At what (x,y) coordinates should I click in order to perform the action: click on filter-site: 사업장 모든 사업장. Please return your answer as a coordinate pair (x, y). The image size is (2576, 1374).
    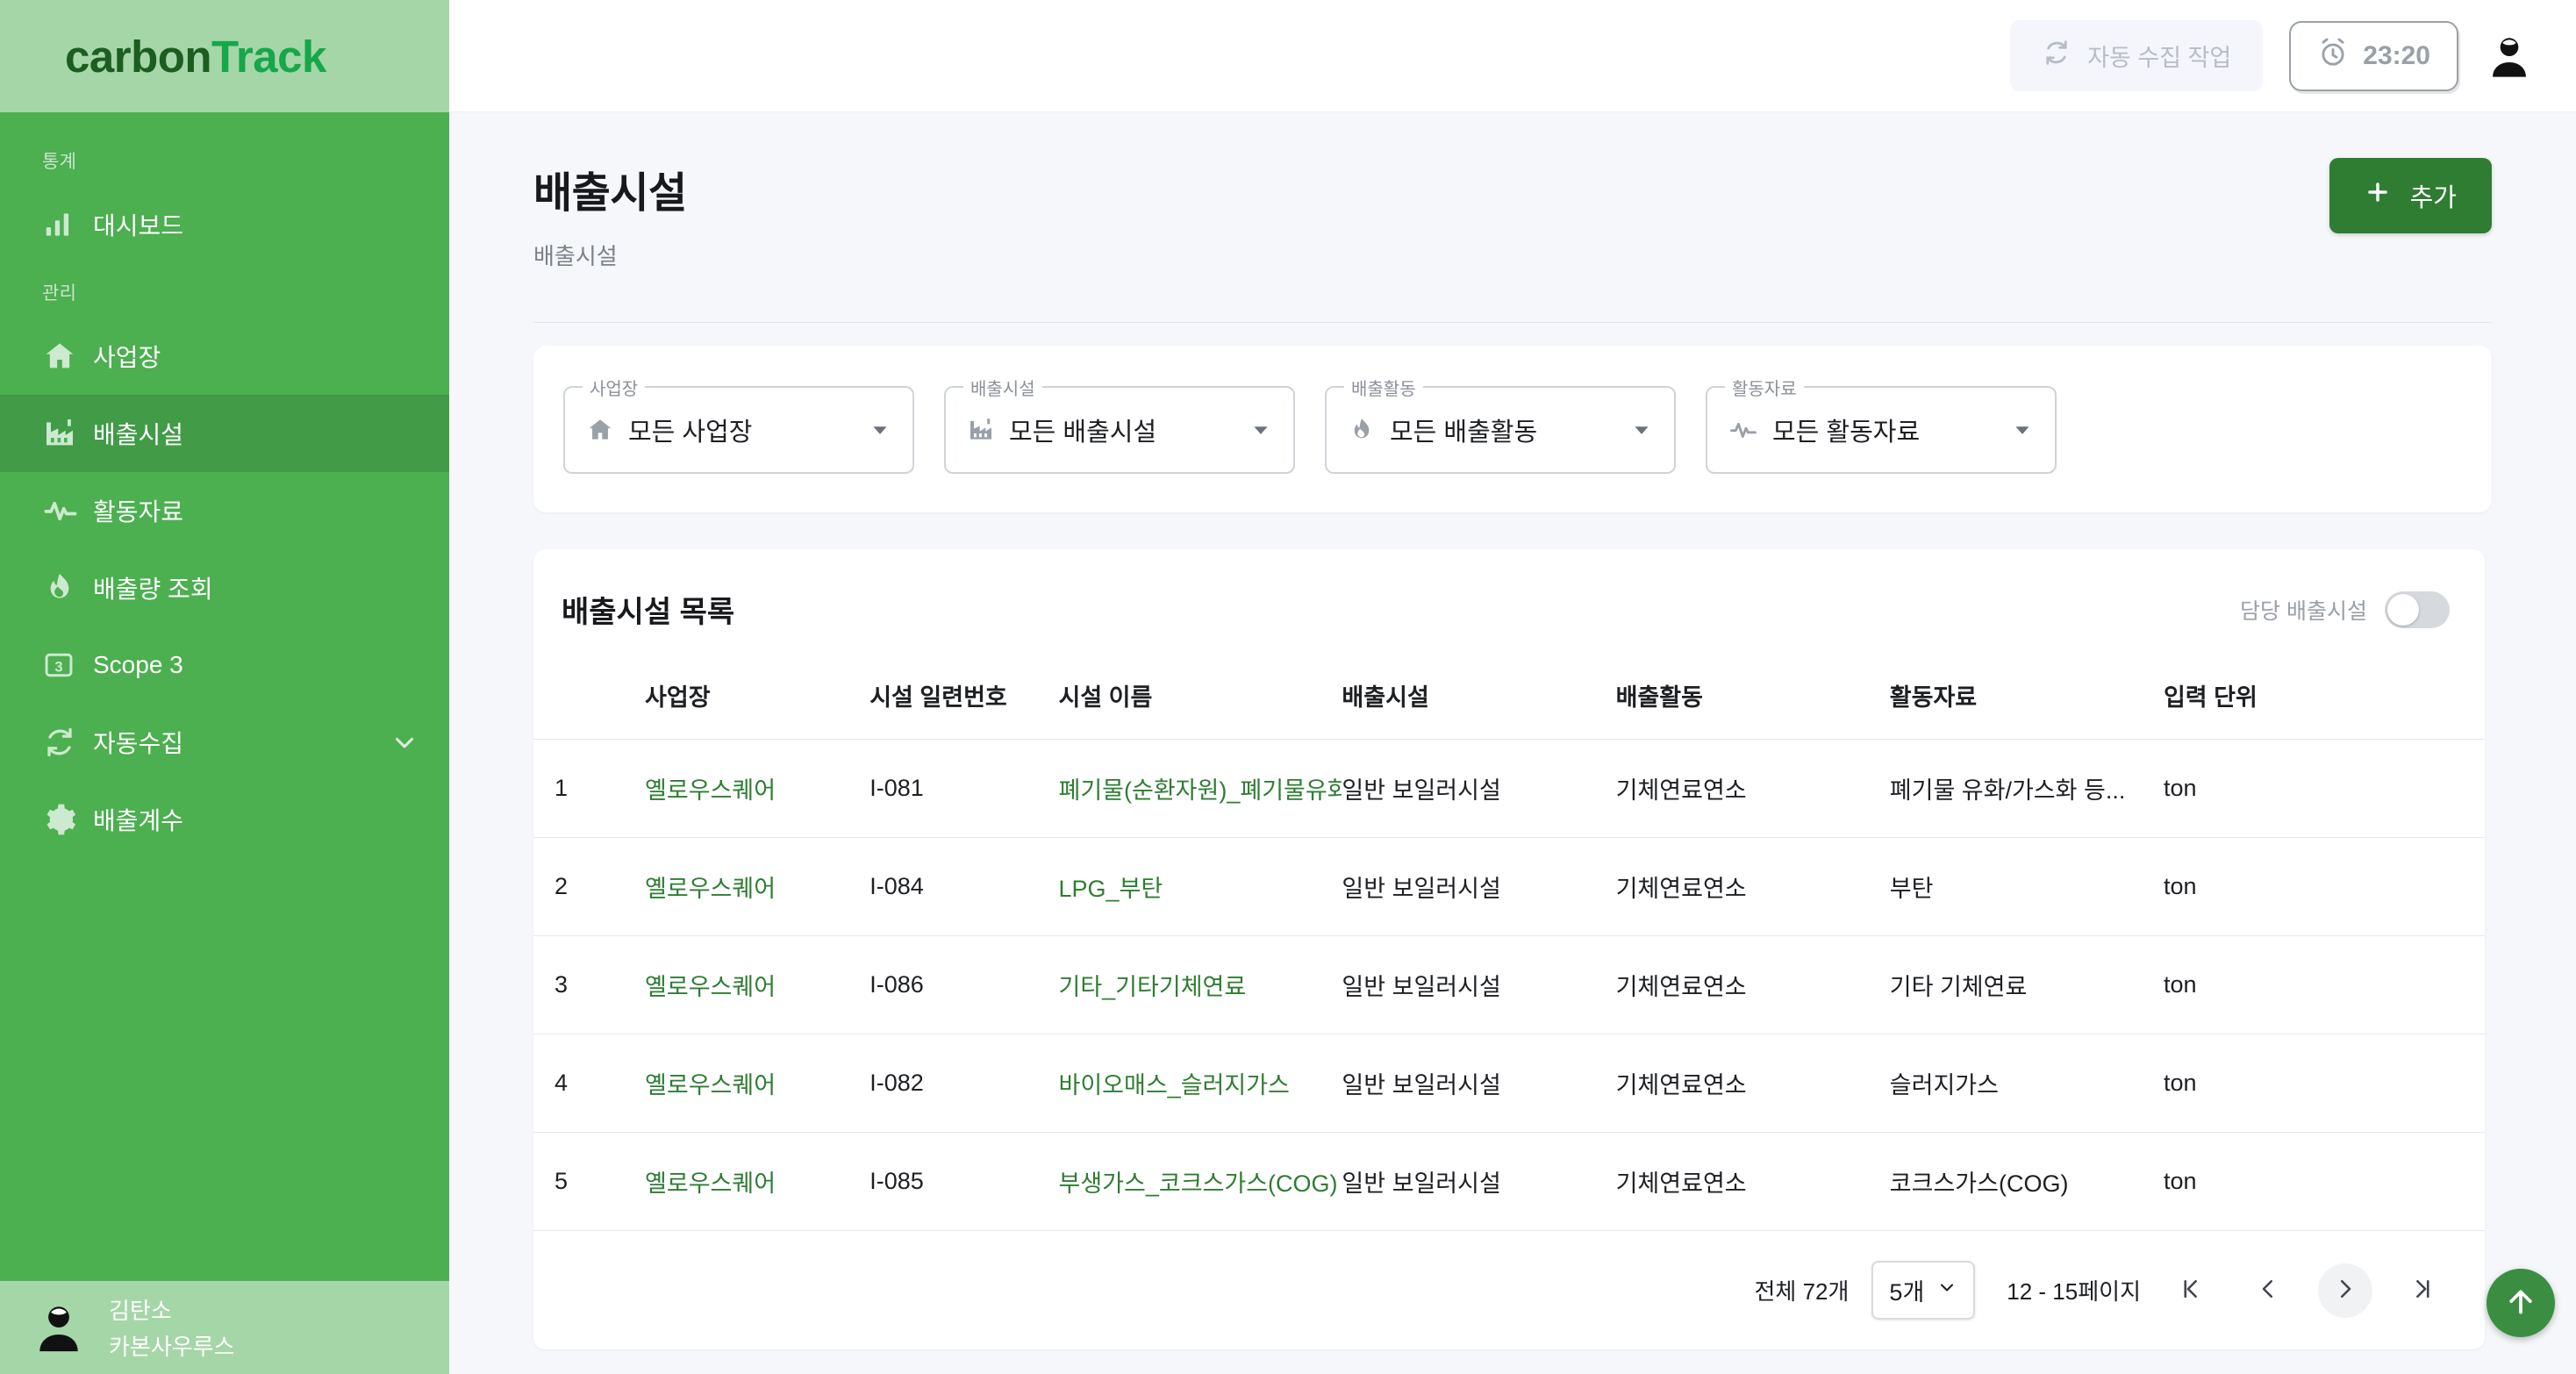
    Looking at the image, I should click on (738, 424).